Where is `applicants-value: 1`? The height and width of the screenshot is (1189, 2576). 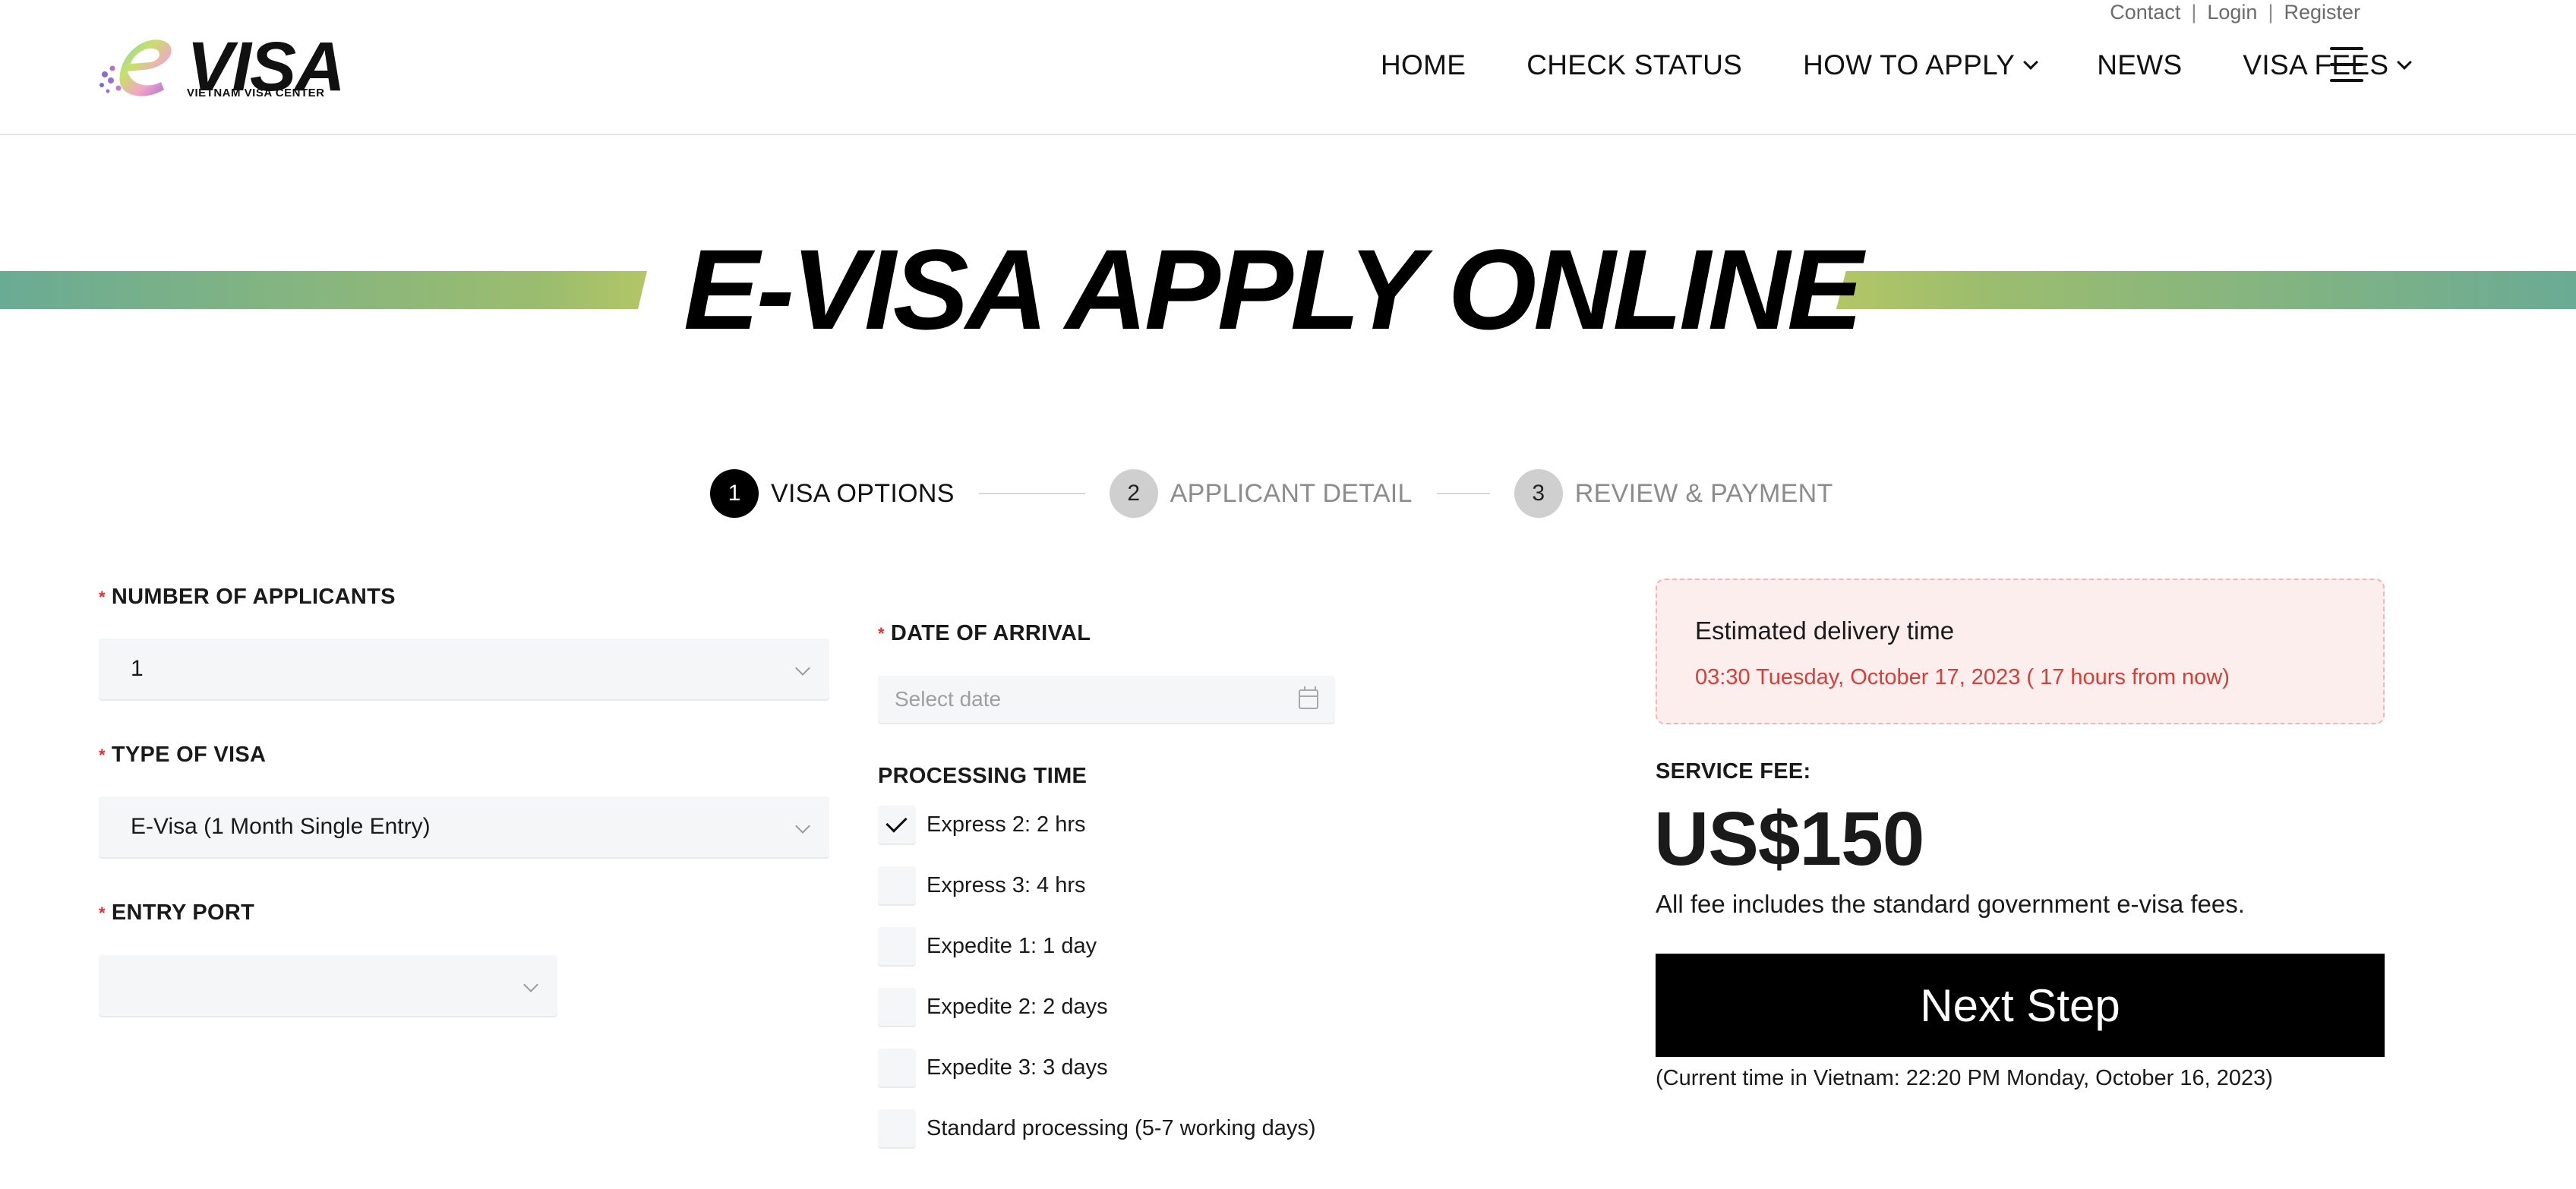 applicants-value: 1 is located at coordinates (137, 669).